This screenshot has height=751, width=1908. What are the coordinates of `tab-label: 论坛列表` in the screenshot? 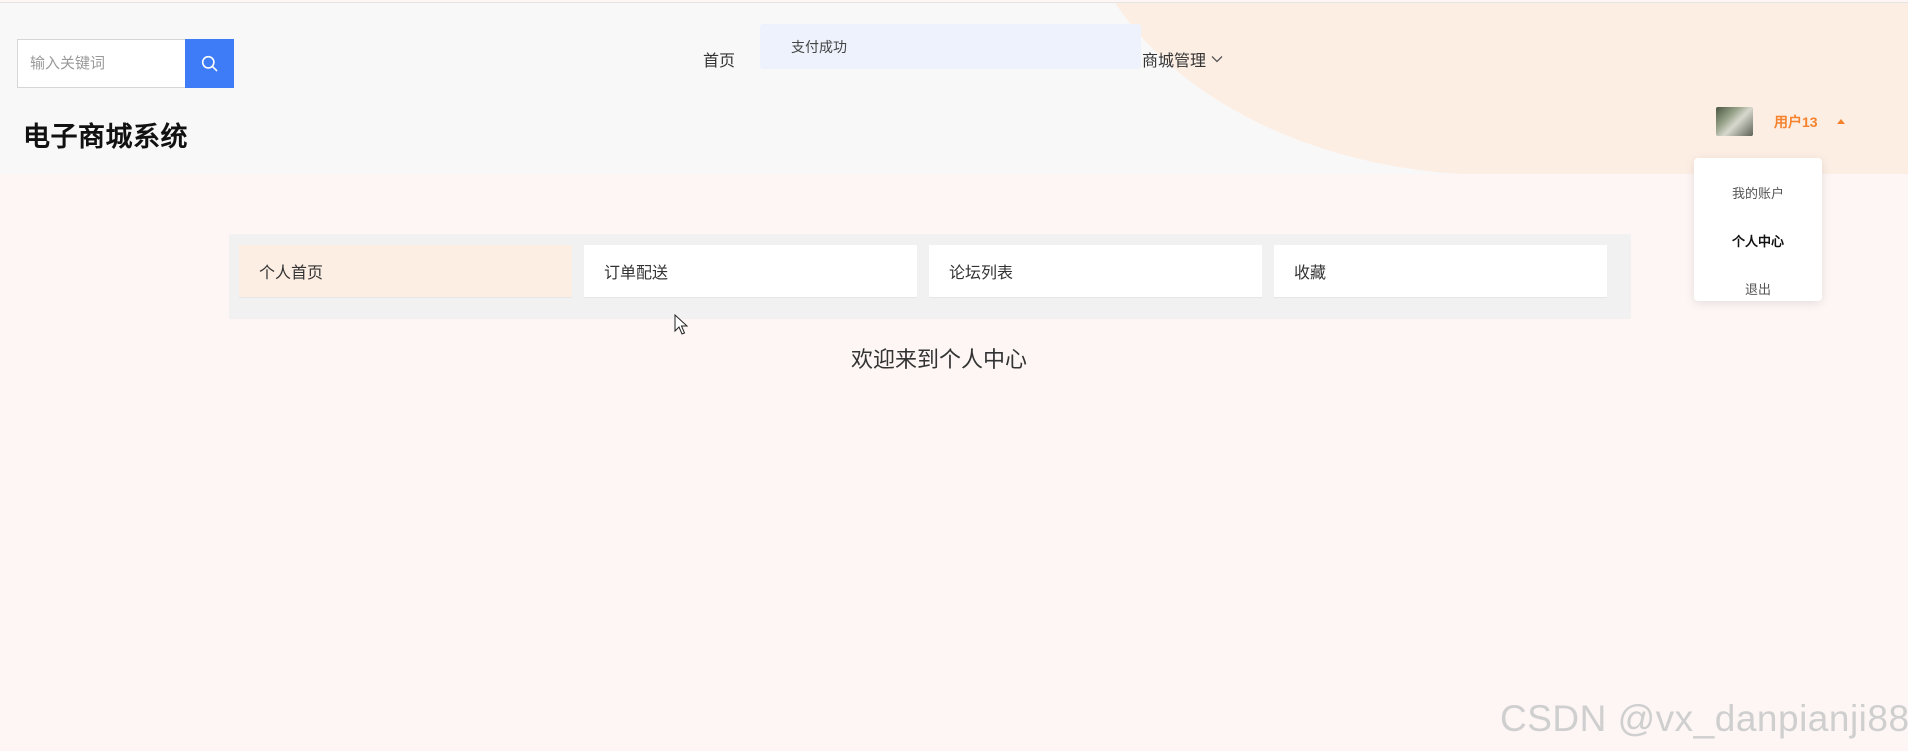 It's located at (981, 273).